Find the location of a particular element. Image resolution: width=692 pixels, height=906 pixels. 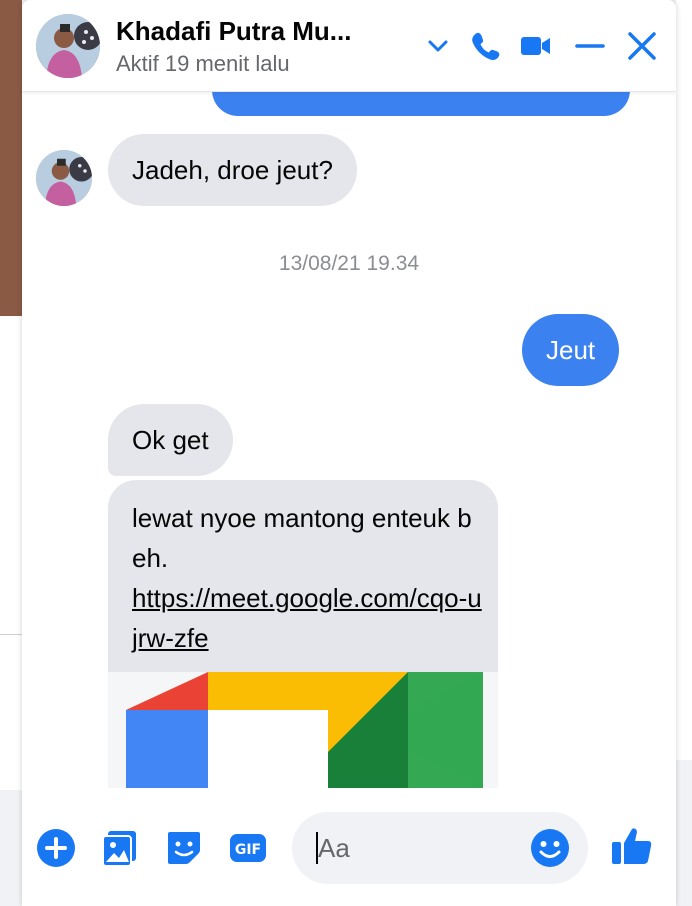

chat-header: Khadafi Putra Mu... Aktif 19 menit lalu is located at coordinates (349, 46).